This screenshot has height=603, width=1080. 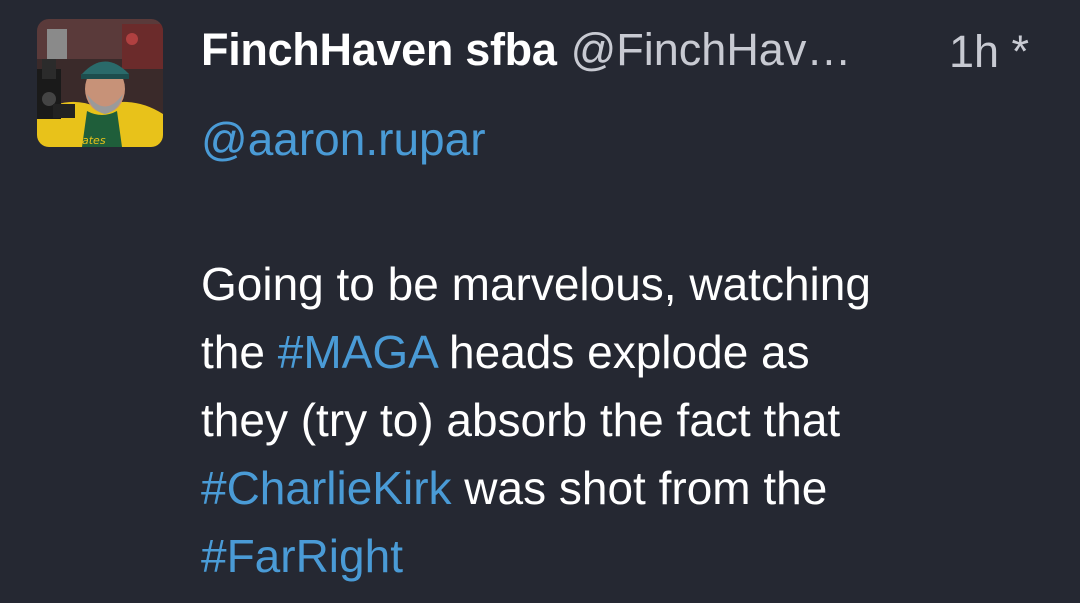 What do you see at coordinates (536, 284) in the screenshot?
I see `post-text: Going to be marvelous, watching` at bounding box center [536, 284].